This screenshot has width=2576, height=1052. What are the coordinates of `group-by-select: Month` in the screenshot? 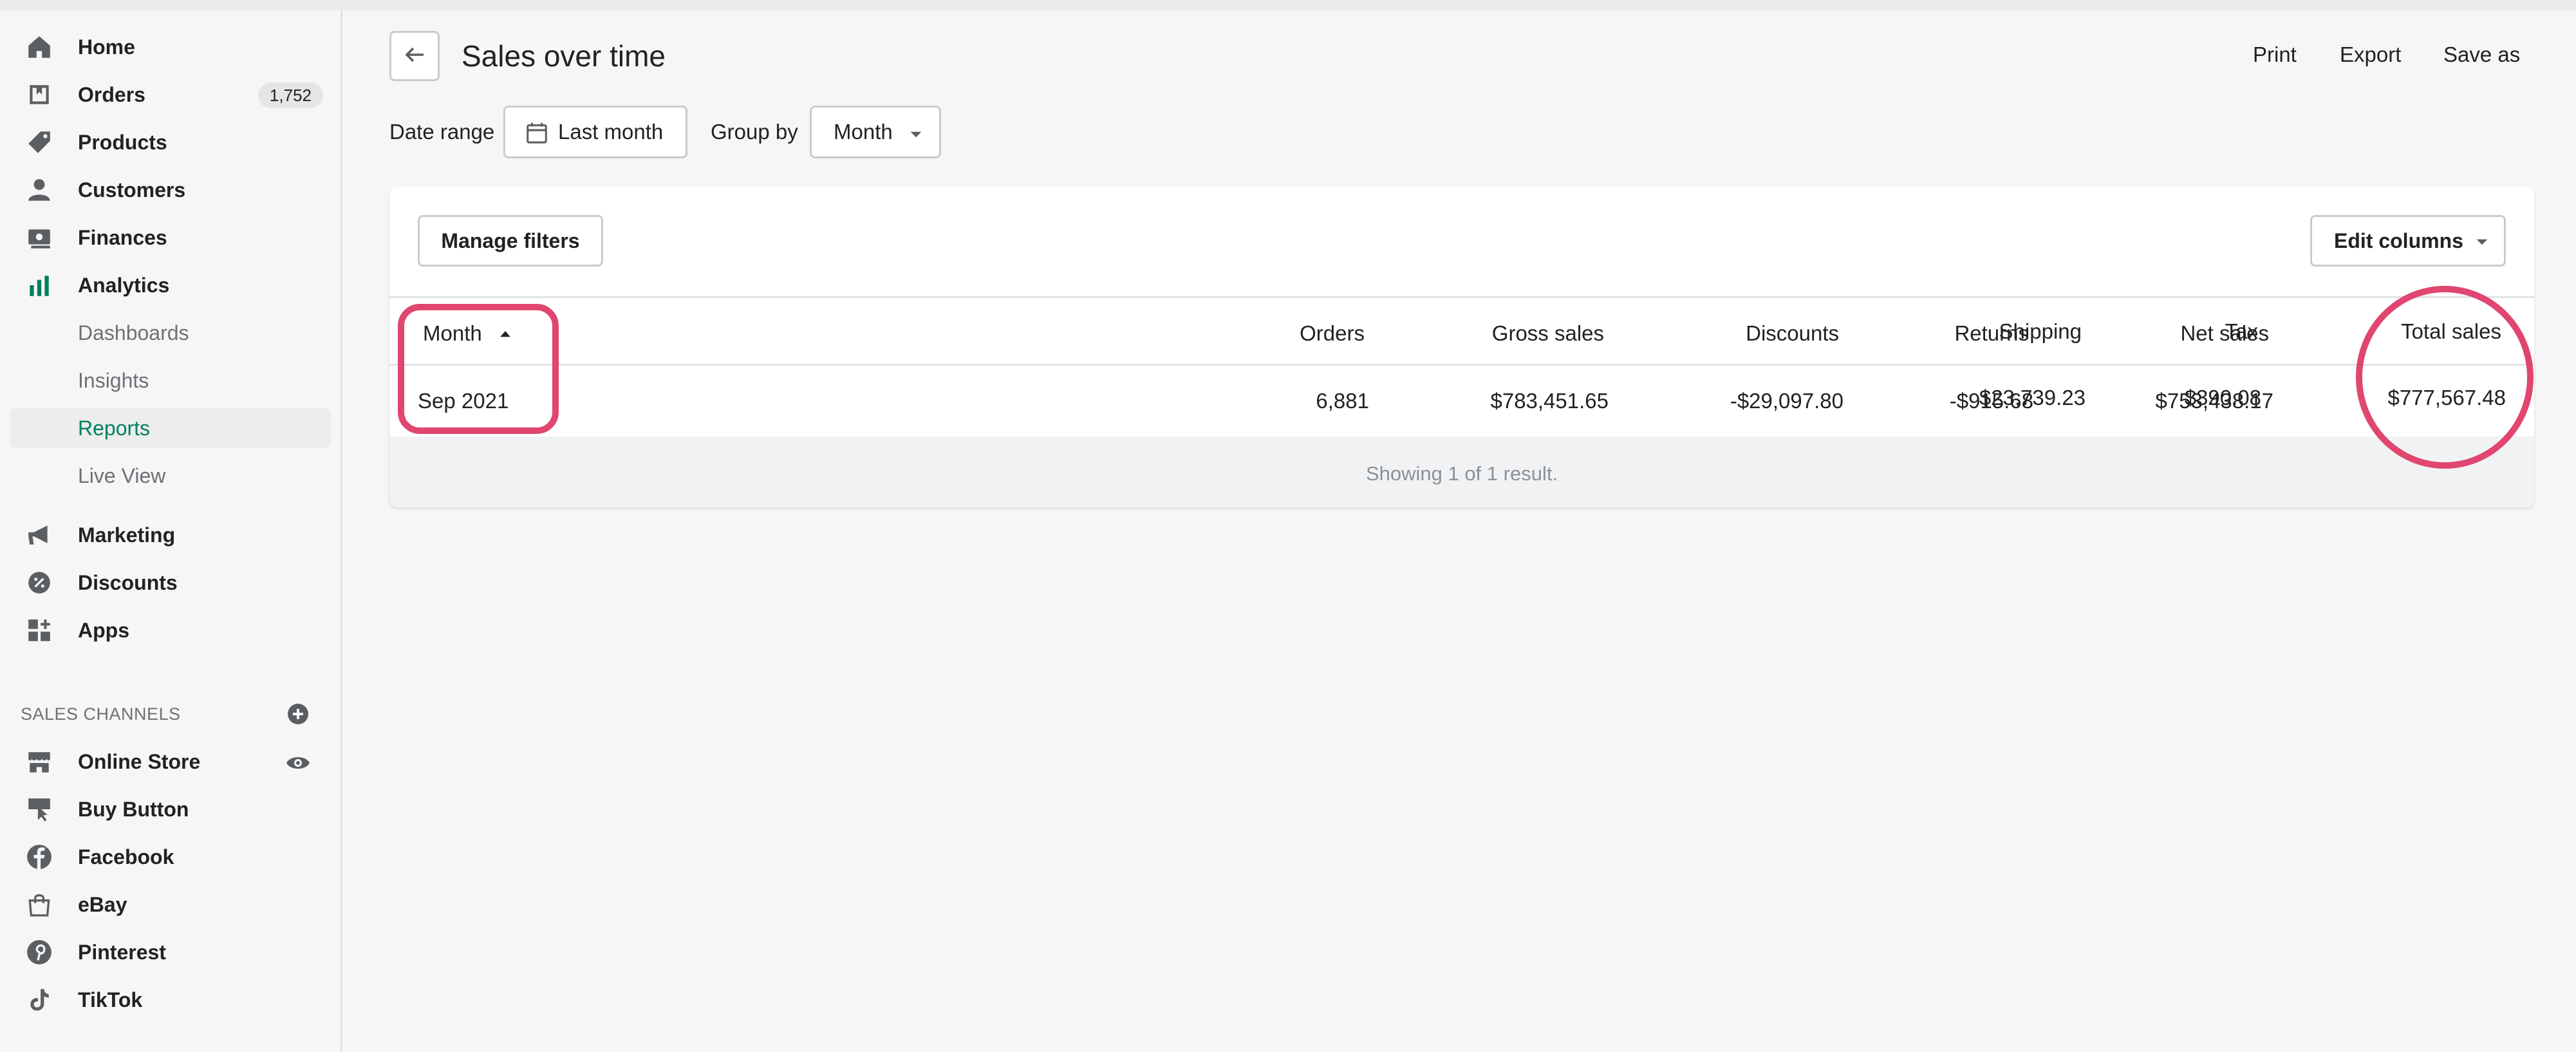 It's located at (875, 132).